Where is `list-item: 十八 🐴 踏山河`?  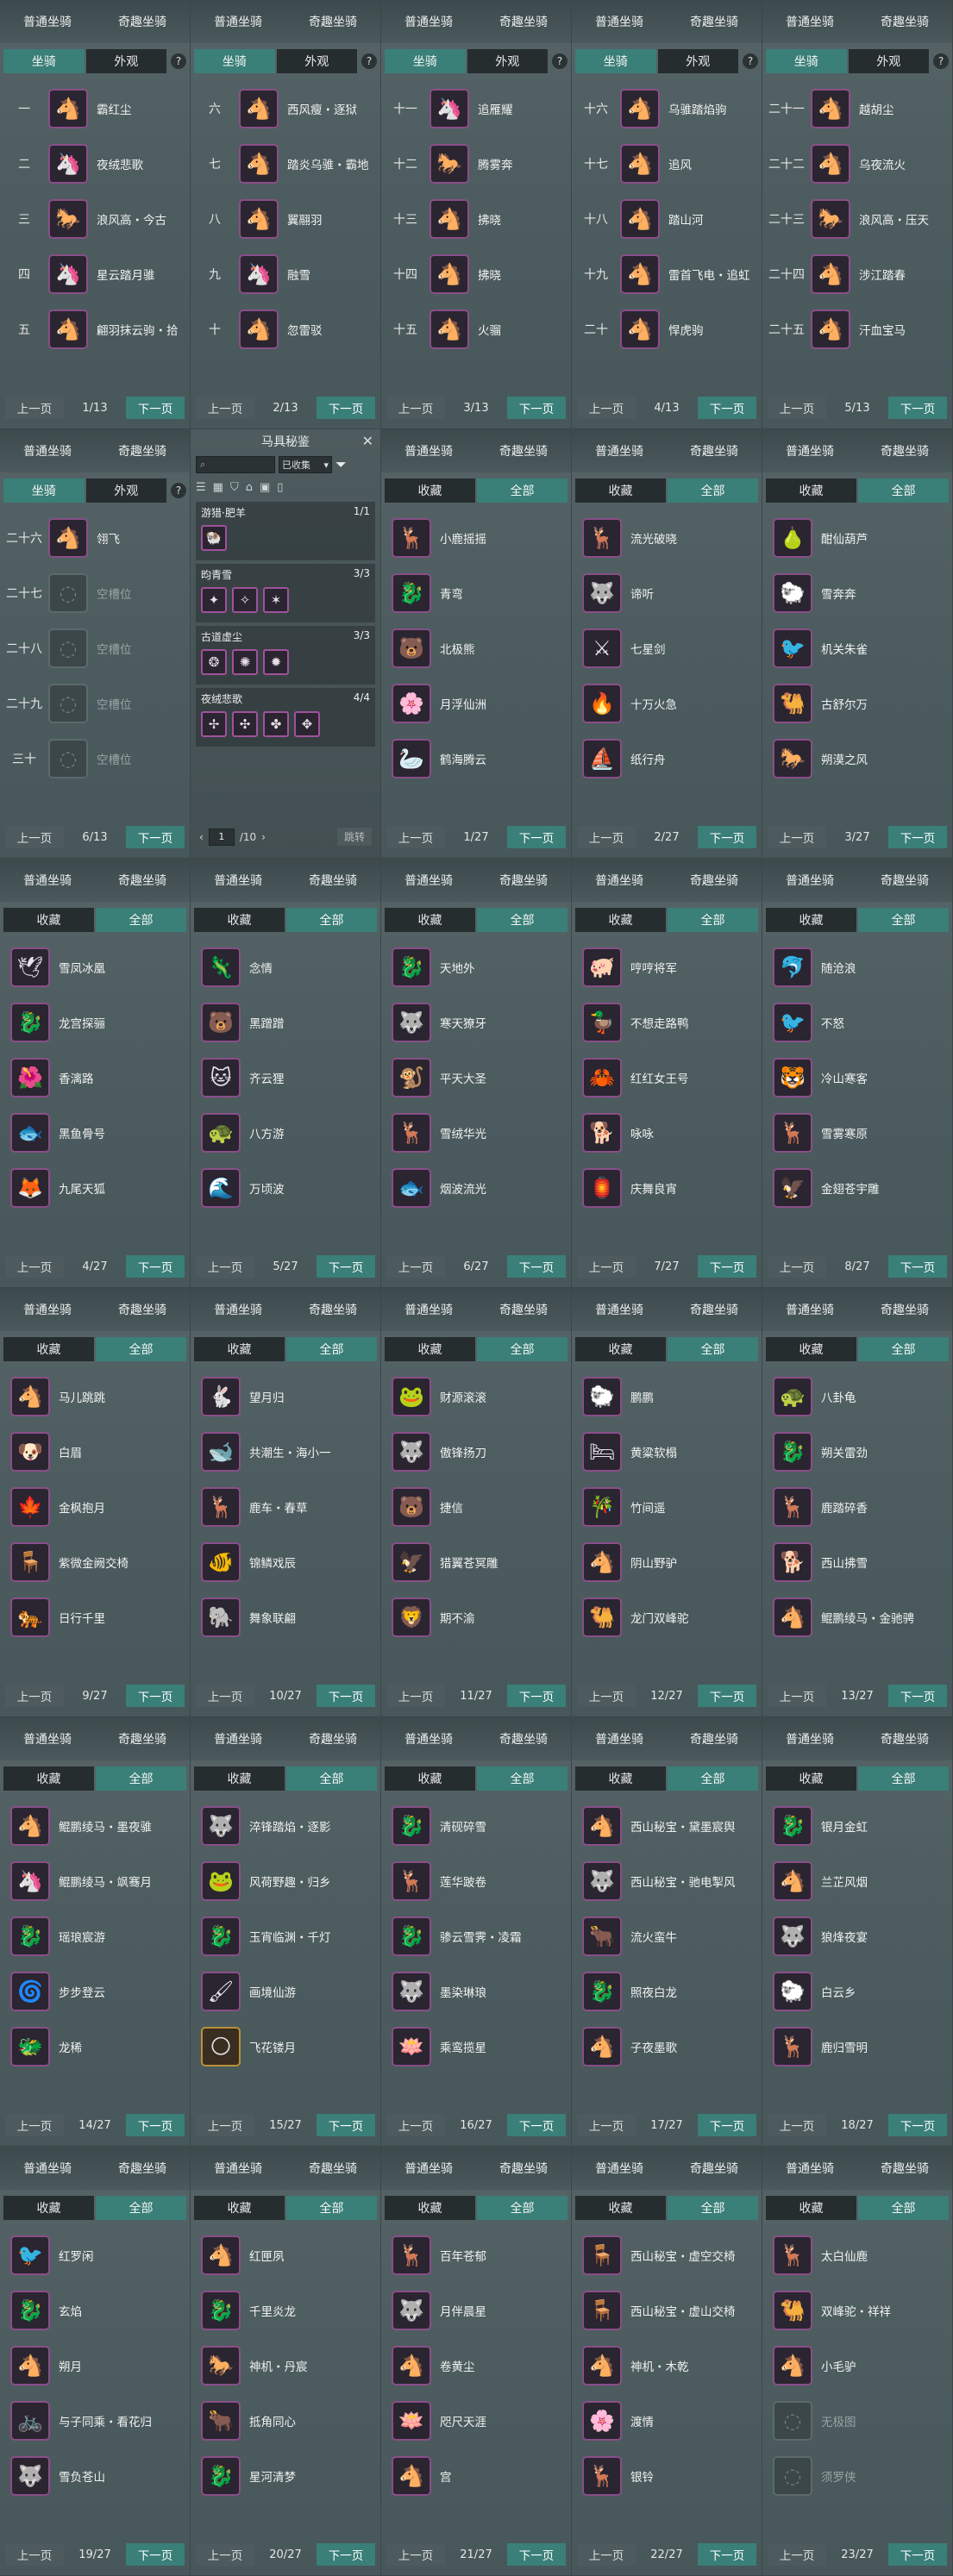 list-item: 十八 🐴 踏山河 is located at coordinates (667, 219).